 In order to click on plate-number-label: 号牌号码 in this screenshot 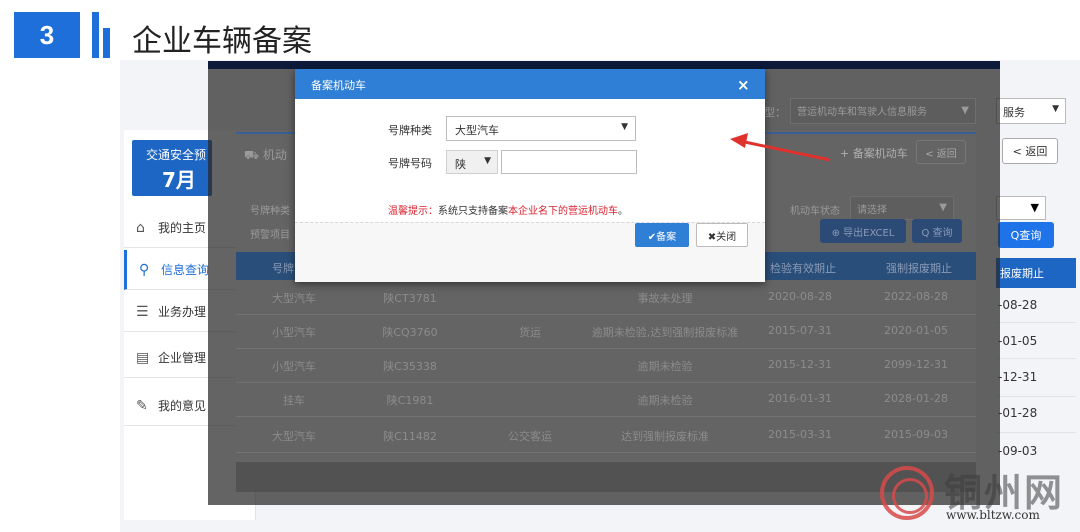, I will do `click(410, 163)`.